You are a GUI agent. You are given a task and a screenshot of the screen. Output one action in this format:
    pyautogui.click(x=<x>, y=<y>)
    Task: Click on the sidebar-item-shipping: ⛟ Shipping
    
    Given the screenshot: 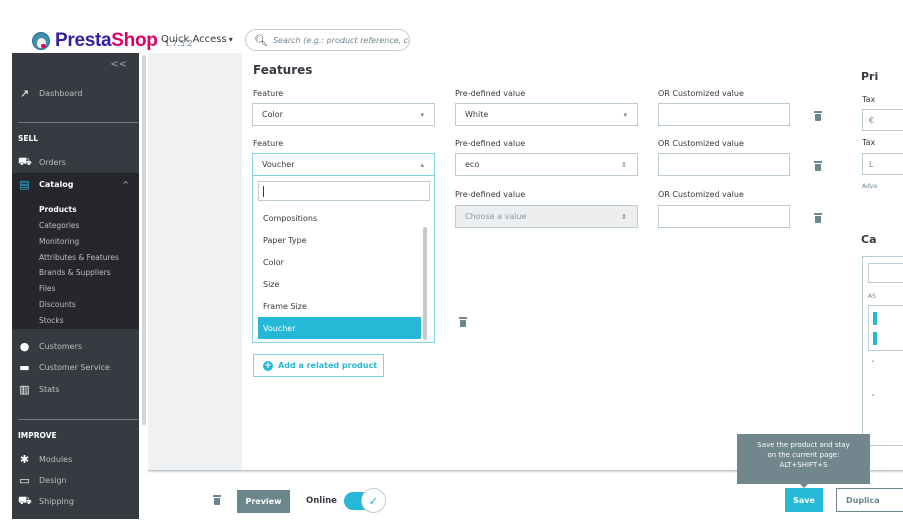 What is the action you would take?
    pyautogui.click(x=75, y=501)
    